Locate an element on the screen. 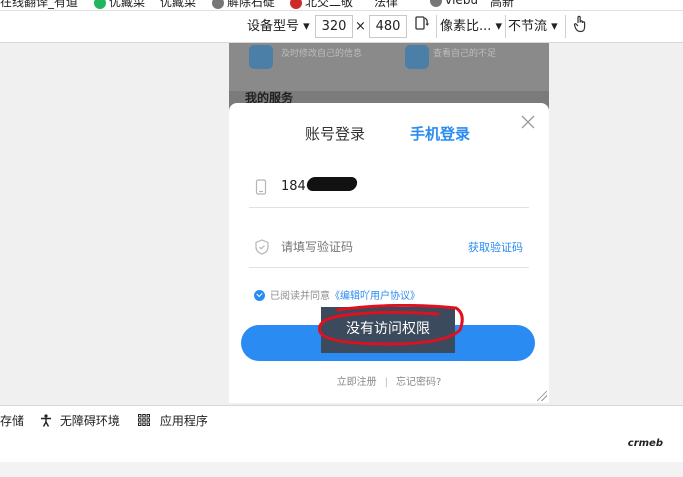 The width and height of the screenshot is (683, 477). bookmark-label: 高新 is located at coordinates (502, 4).